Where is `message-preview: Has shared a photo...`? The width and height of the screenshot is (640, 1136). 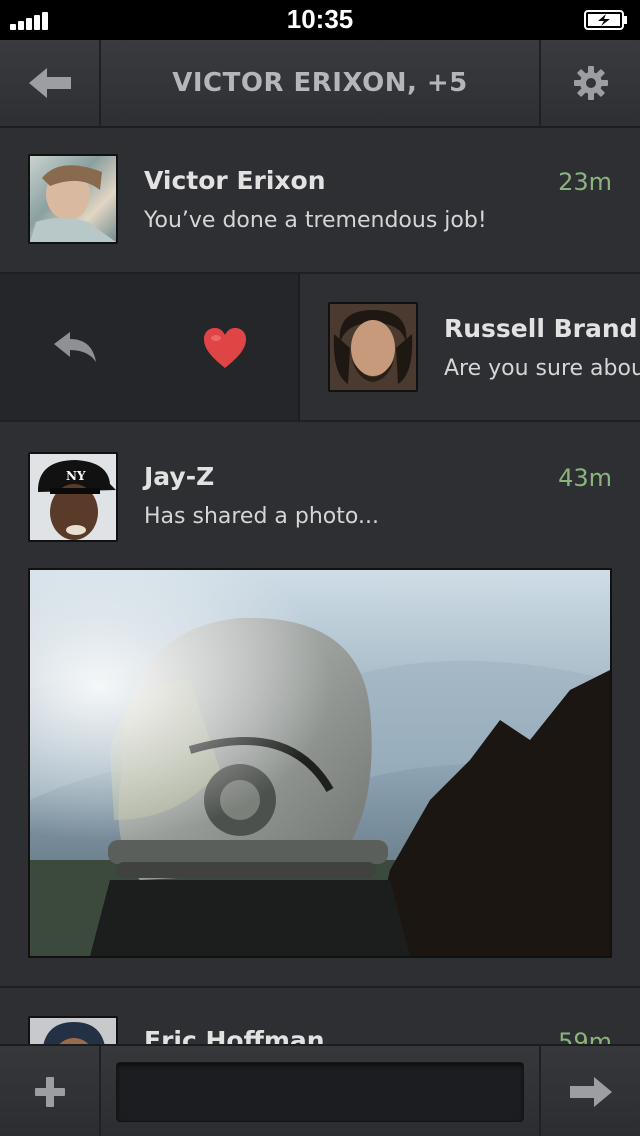
message-preview: Has shared a photo... is located at coordinates (261, 516).